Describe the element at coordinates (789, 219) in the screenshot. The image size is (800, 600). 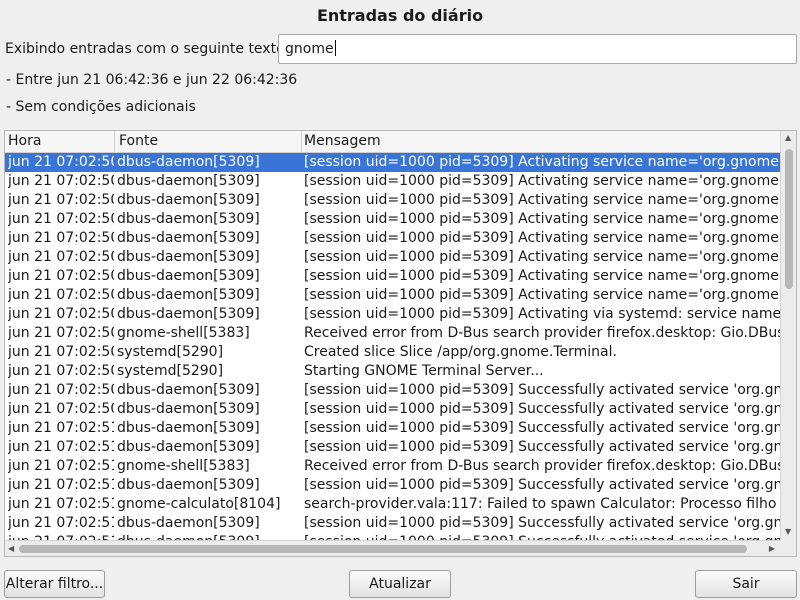
I see `vertical-scroll-thumb` at that location.